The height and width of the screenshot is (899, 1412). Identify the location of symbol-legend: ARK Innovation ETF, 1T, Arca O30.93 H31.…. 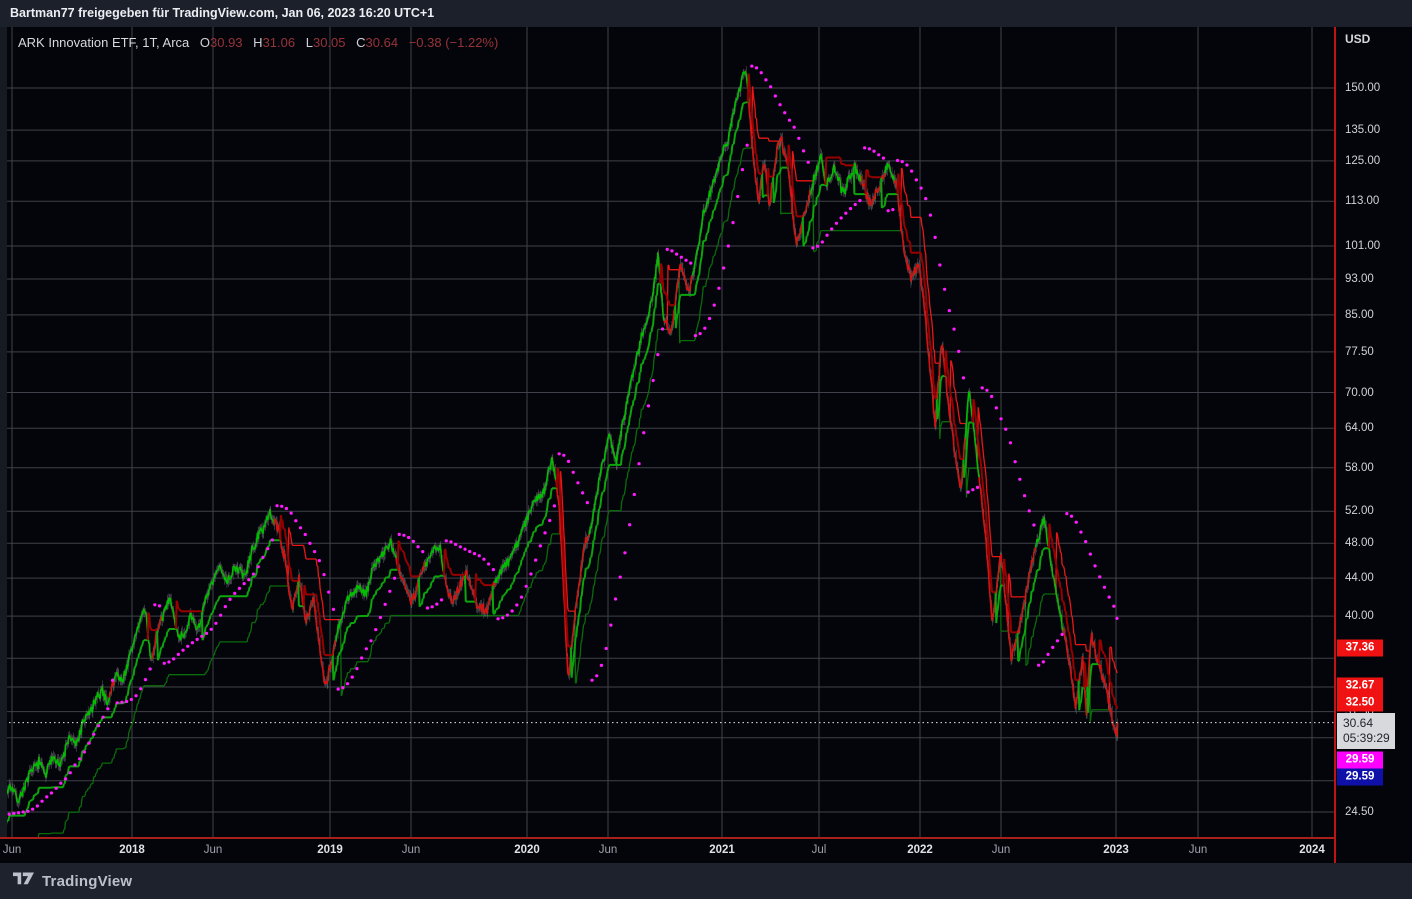
(258, 42).